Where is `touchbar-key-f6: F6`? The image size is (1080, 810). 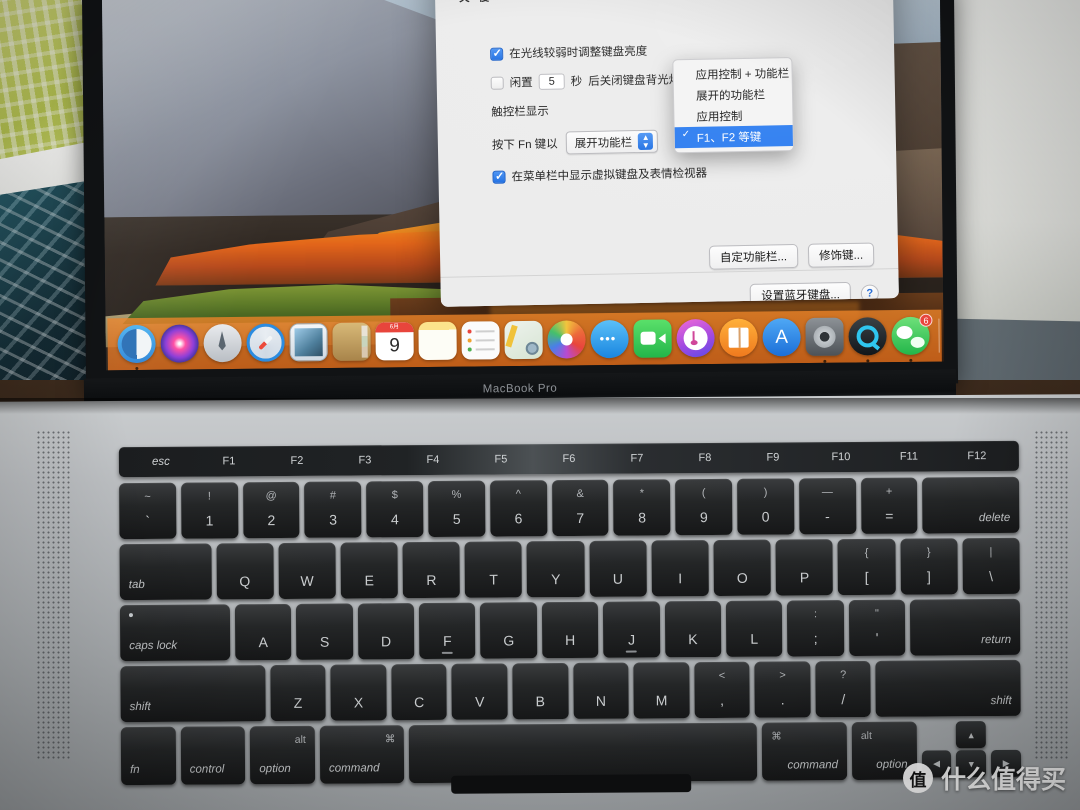
touchbar-key-f6: F6 is located at coordinates (569, 459).